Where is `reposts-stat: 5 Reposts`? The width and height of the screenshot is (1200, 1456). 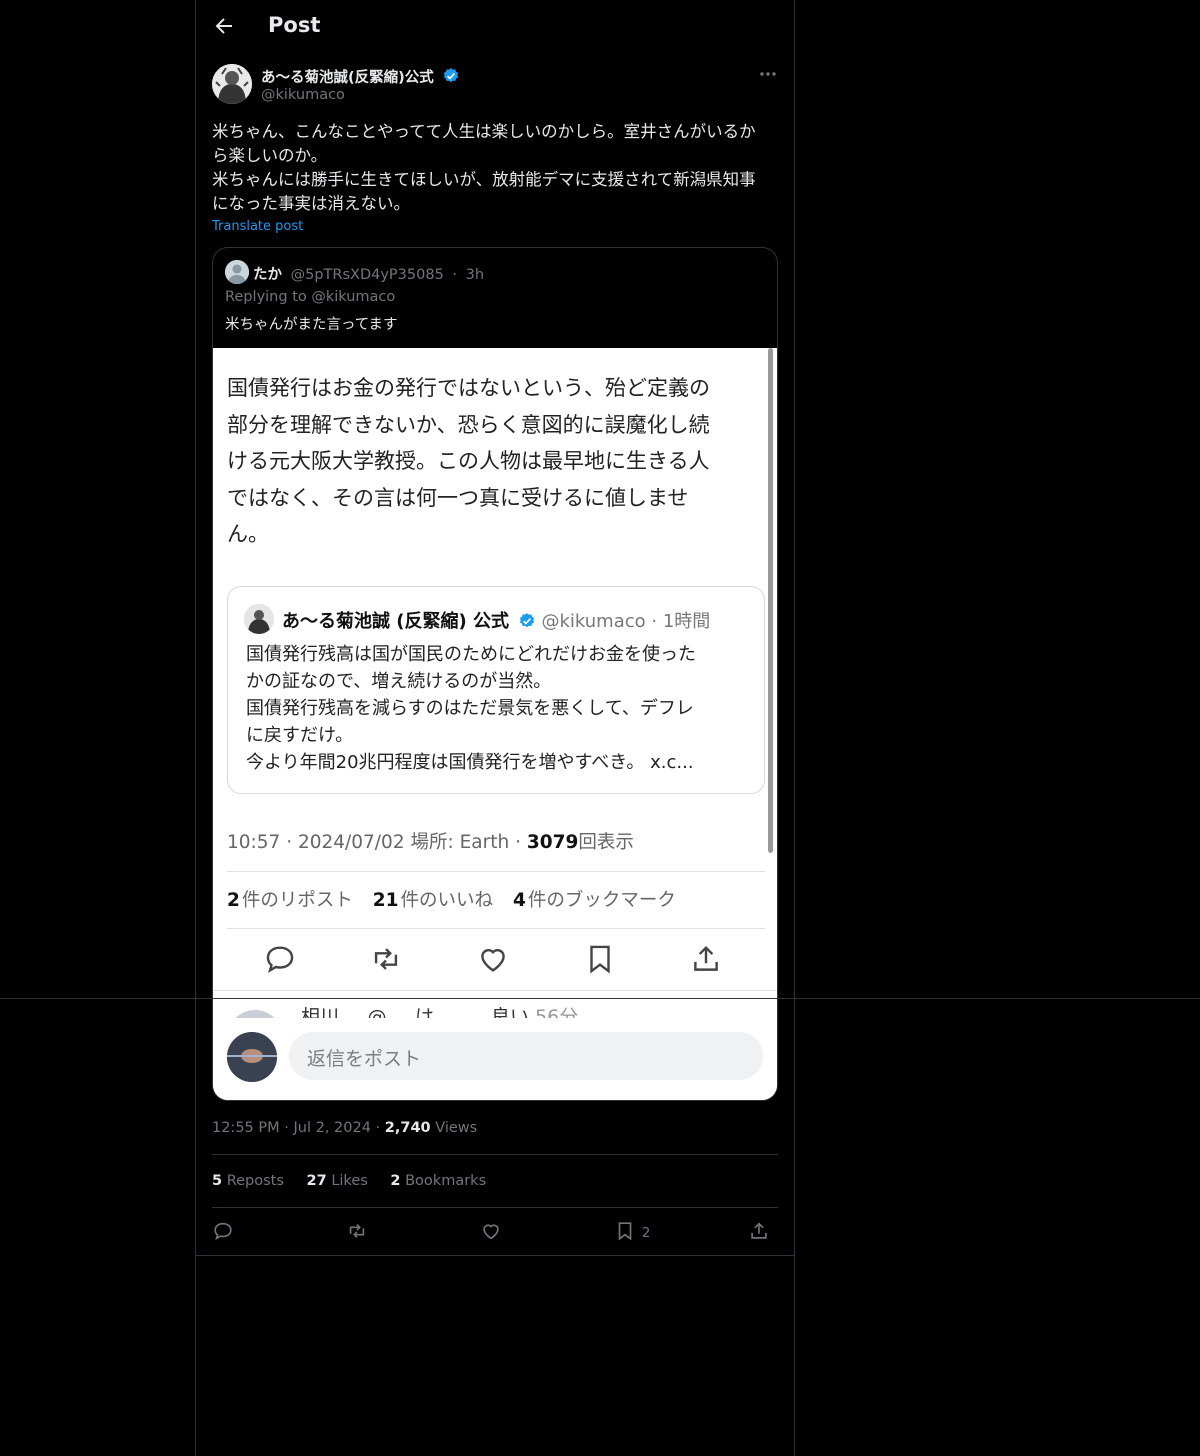 reposts-stat: 5 Reposts is located at coordinates (248, 1181).